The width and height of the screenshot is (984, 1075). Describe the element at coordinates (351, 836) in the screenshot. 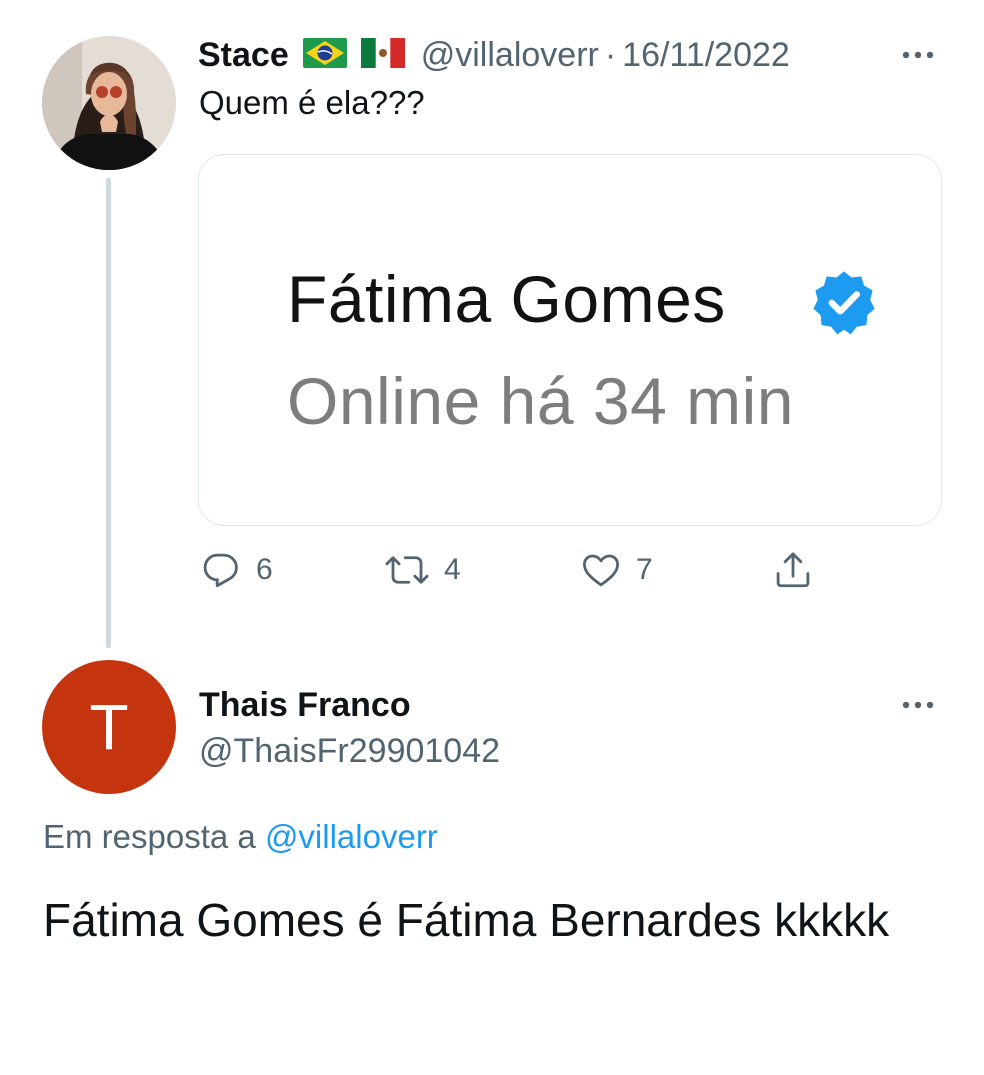

I see `reply-mention-link: @villaloverr` at that location.